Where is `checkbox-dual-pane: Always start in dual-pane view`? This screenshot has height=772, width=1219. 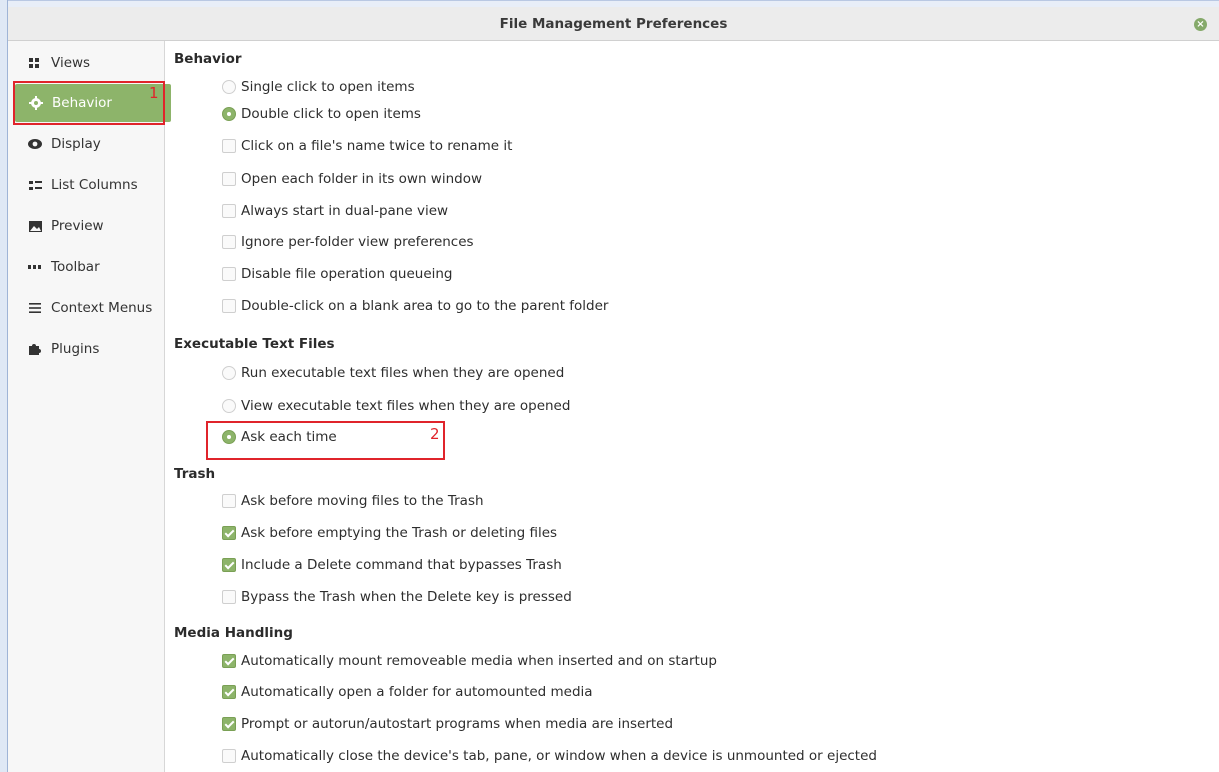 checkbox-dual-pane: Always start in dual-pane view is located at coordinates (335, 211).